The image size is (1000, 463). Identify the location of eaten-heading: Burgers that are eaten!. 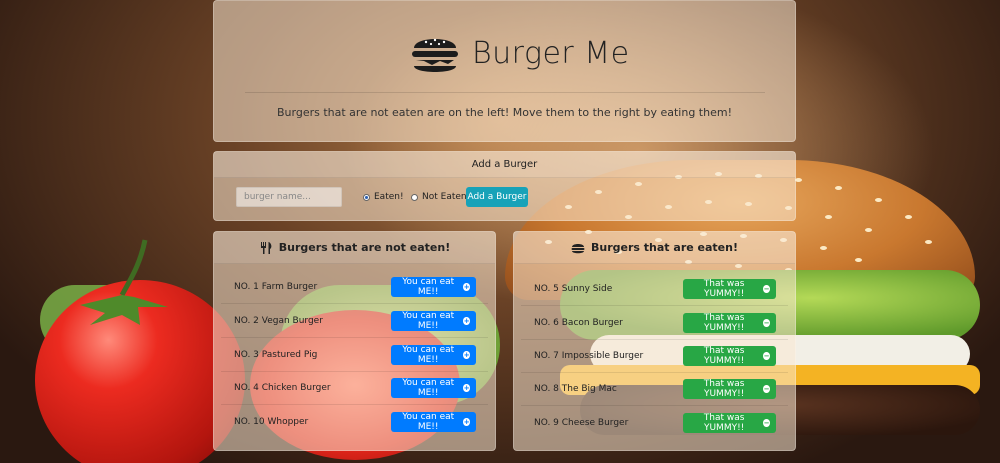
(654, 248).